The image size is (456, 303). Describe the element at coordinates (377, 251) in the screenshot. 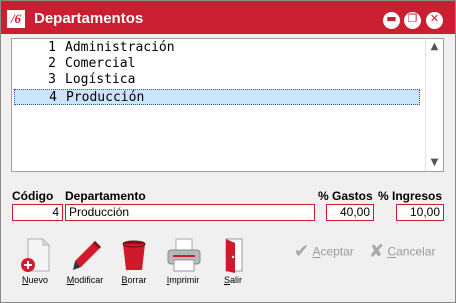

I see `cross-icon: ✘` at that location.